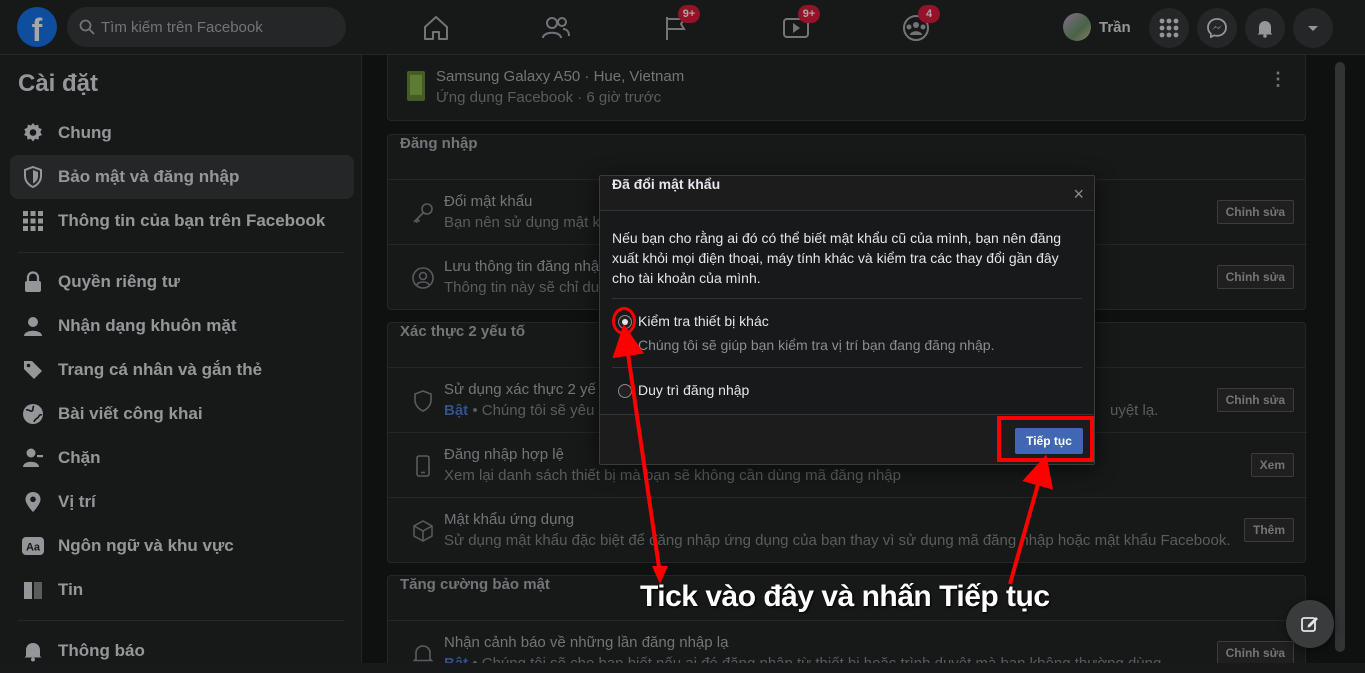 The width and height of the screenshot is (1365, 673). I want to click on lock-icon, so click(33, 282).